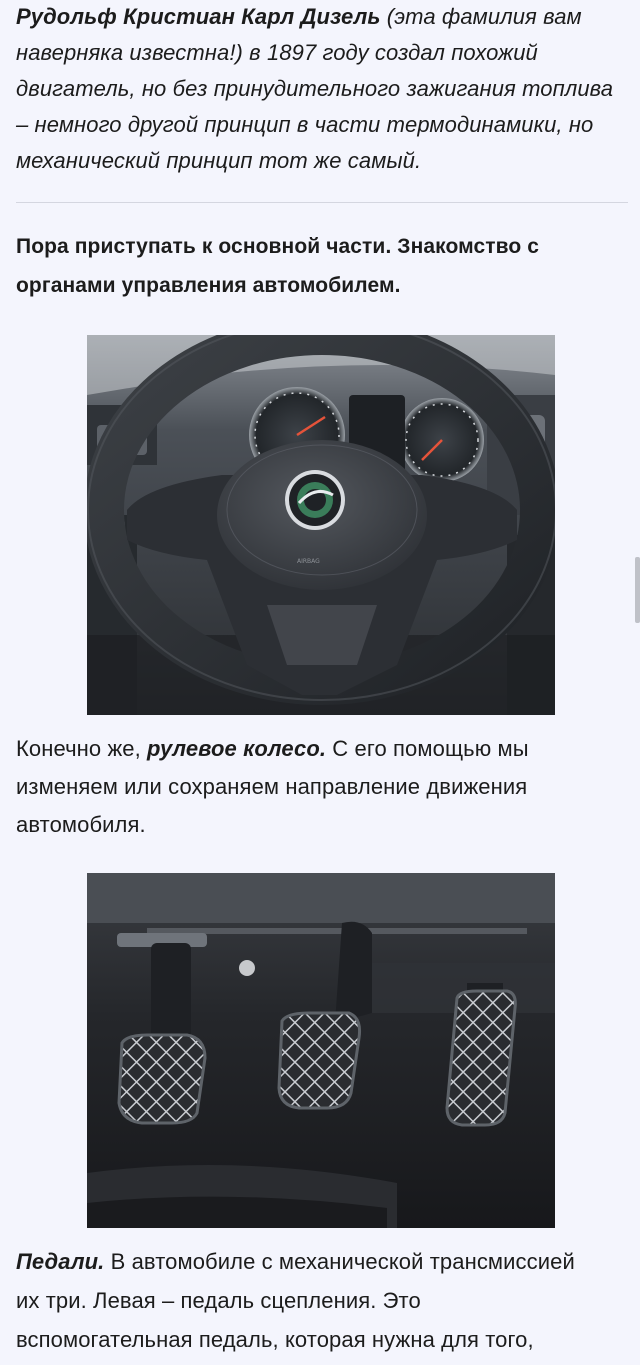 The width and height of the screenshot is (640, 1365). Describe the element at coordinates (208, 285) in the screenshot. I see `heading-line2: органами управления автомобилем.` at that location.